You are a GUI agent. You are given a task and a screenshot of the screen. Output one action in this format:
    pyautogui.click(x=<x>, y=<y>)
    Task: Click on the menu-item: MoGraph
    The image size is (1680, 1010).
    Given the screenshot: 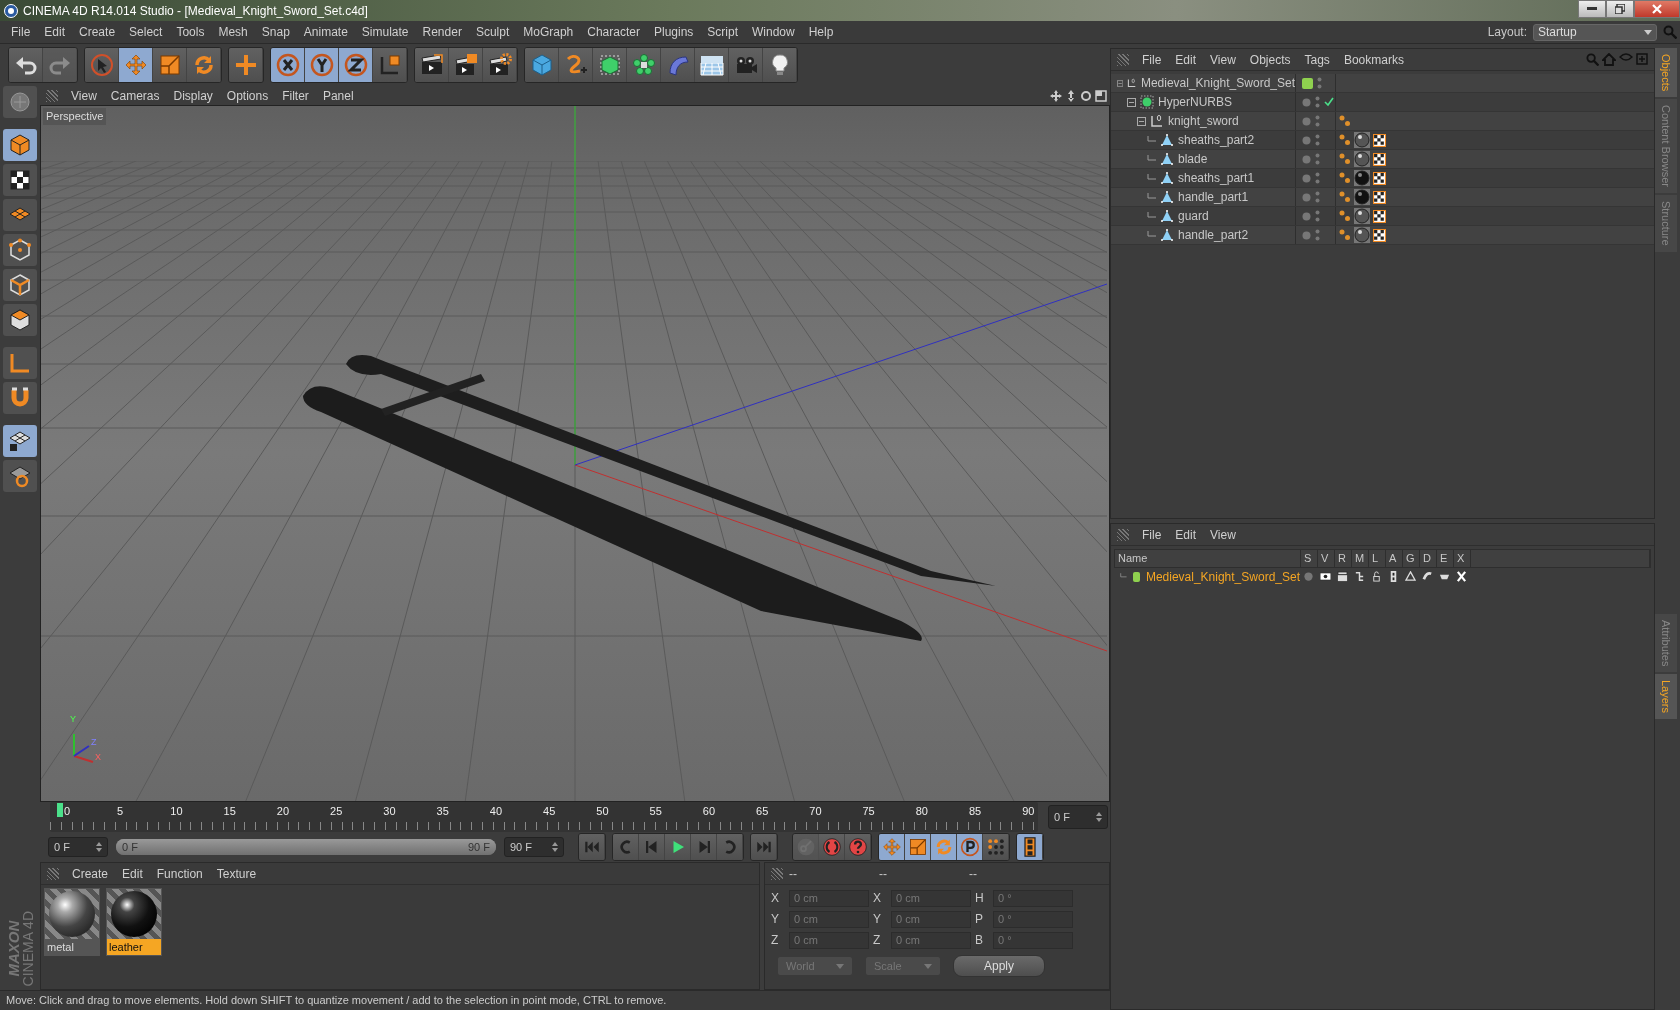 What is the action you would take?
    pyautogui.click(x=548, y=32)
    